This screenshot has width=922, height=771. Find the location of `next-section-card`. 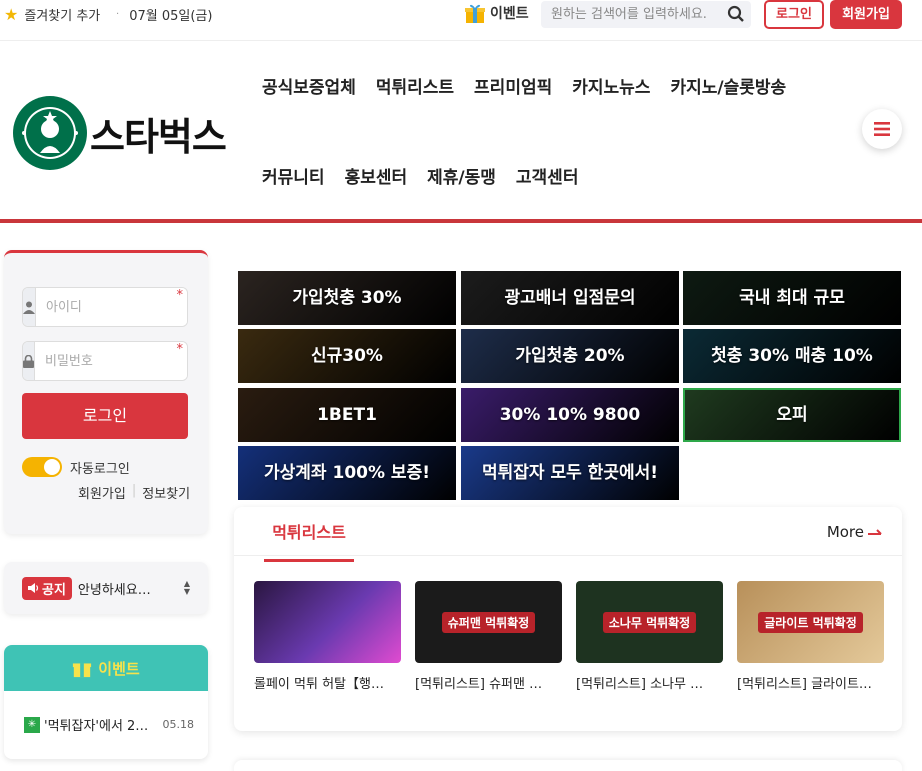

next-section-card is located at coordinates (568, 765).